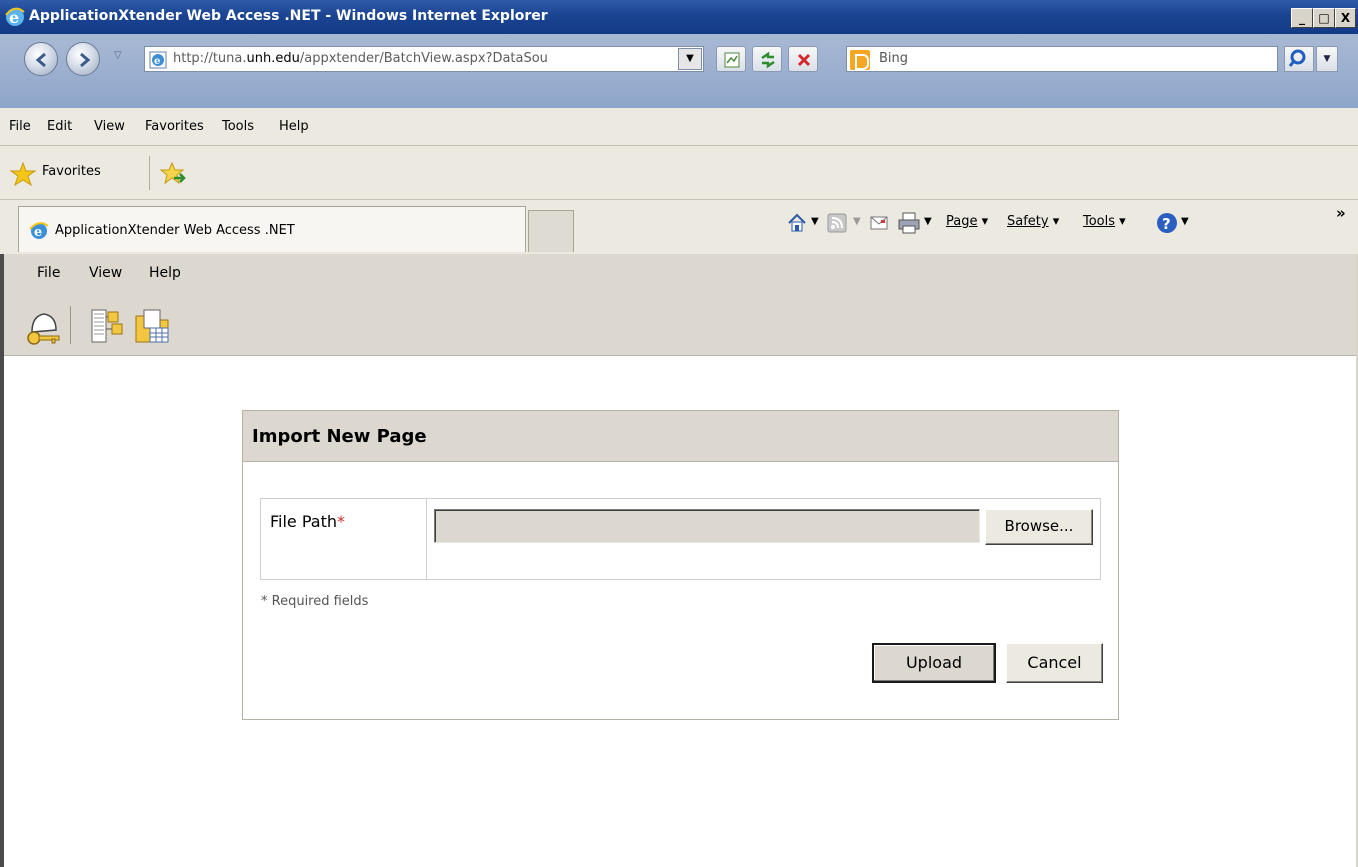  I want to click on help-icon: ?, so click(1167, 223).